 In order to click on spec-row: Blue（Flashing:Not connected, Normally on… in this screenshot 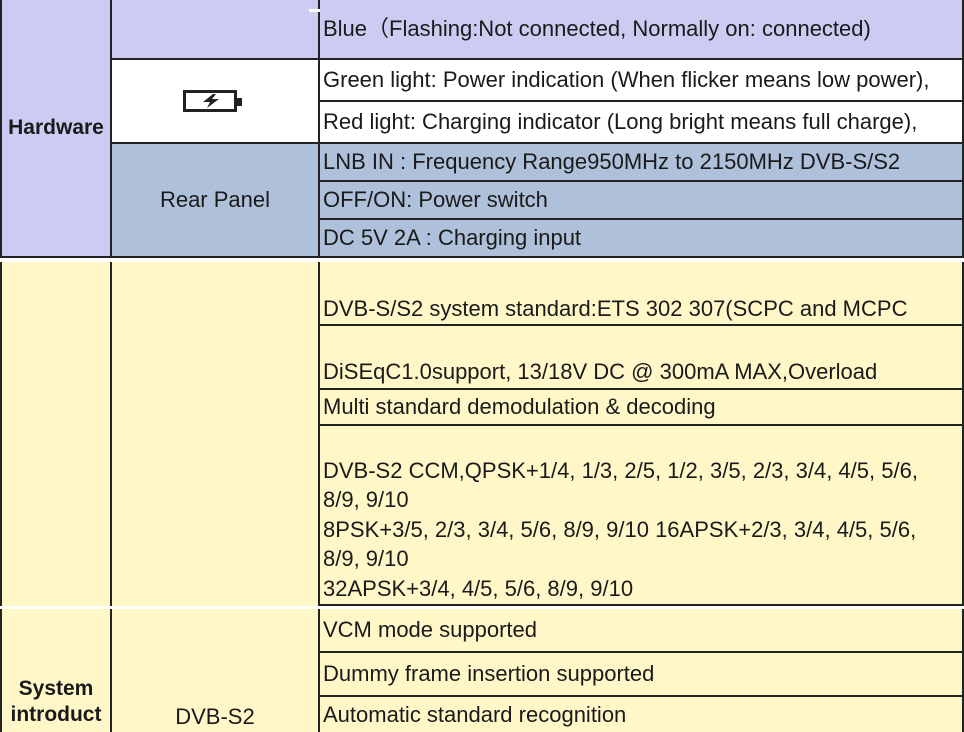, I will do `click(642, 30)`.